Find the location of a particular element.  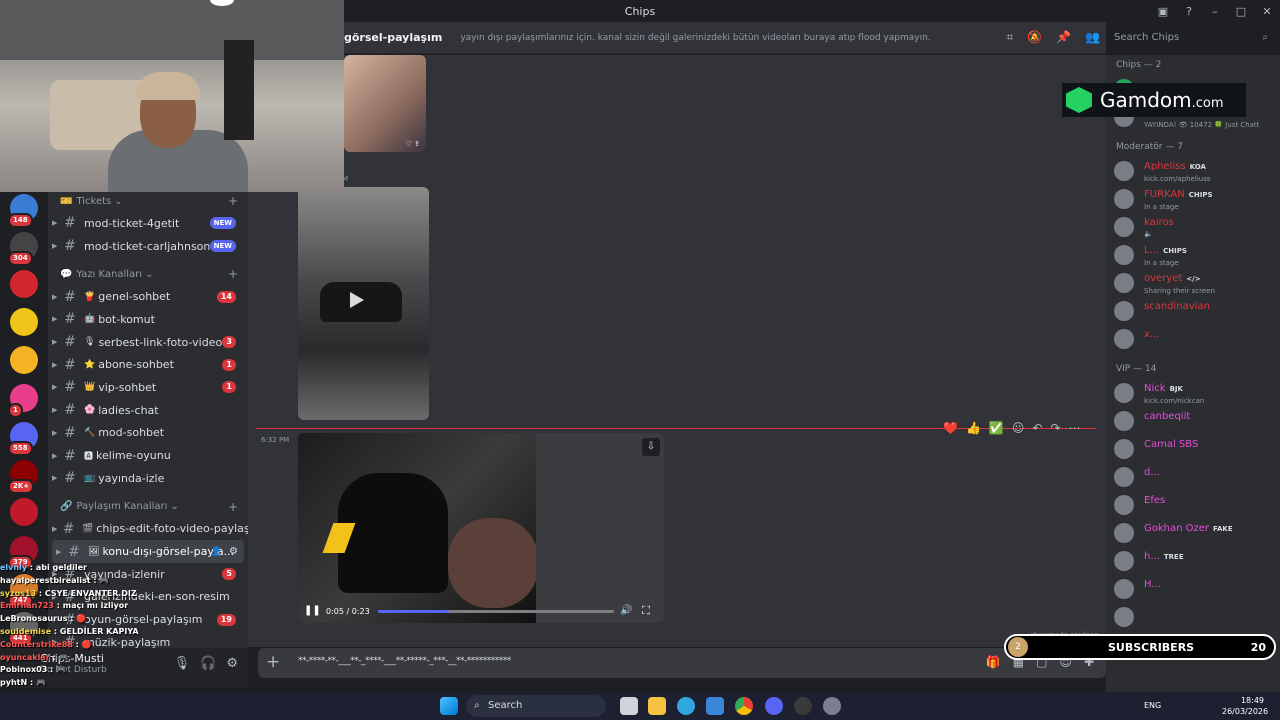

add-reaction-icon: ☺ is located at coordinates (1018, 428).